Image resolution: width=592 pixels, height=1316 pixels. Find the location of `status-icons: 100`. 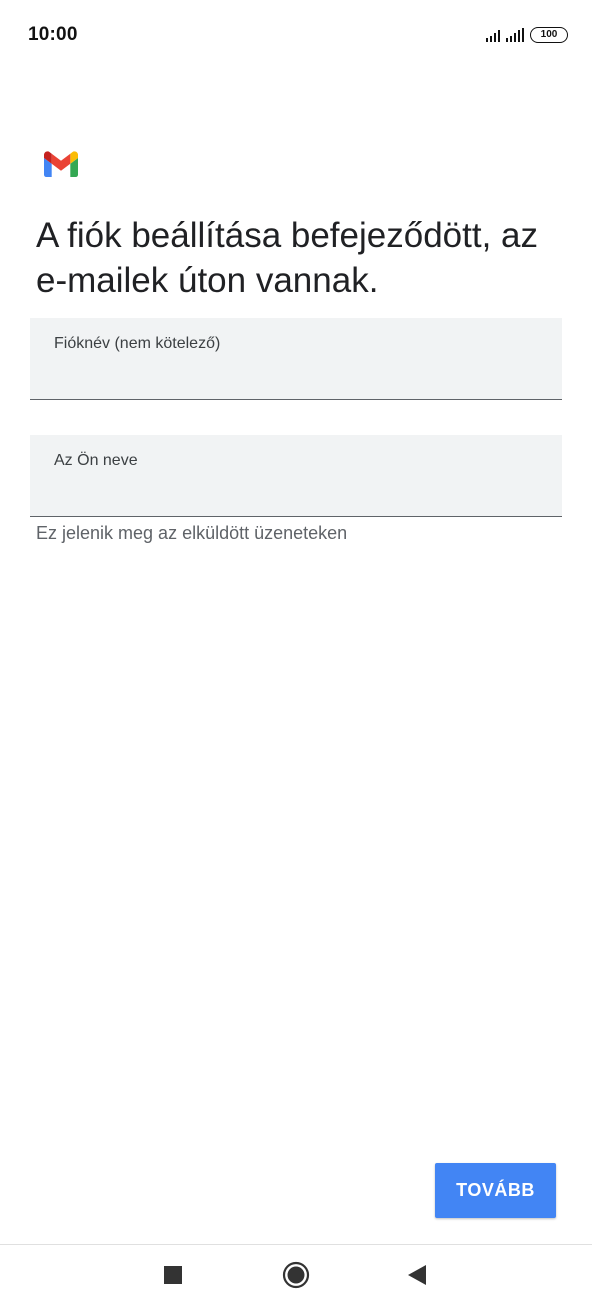

status-icons: 100 is located at coordinates (527, 35).